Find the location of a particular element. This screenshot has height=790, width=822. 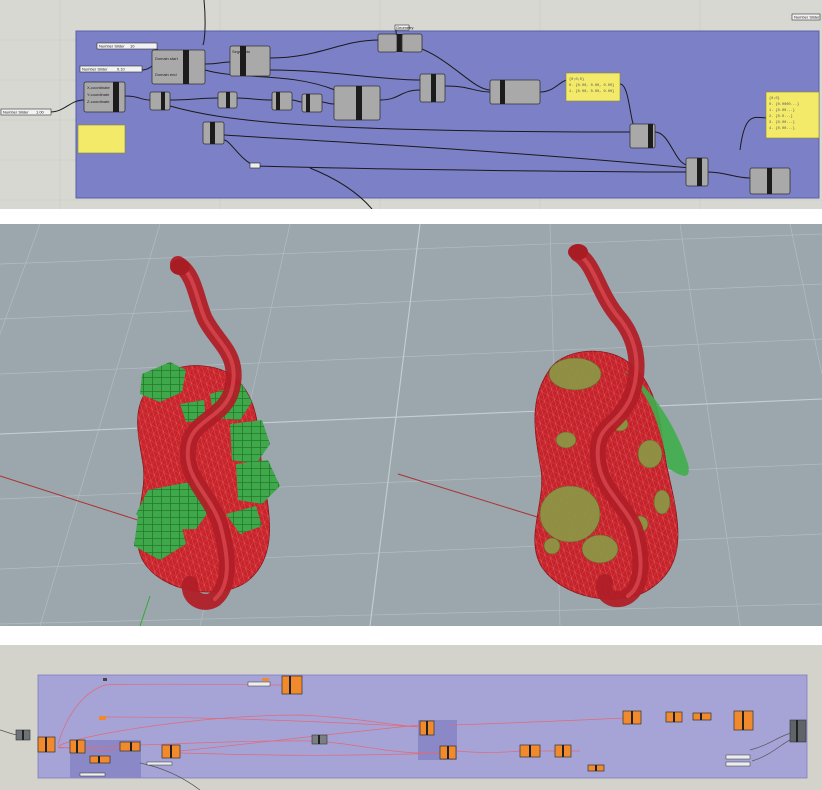

evaluate-a-component is located at coordinates (227, 100).